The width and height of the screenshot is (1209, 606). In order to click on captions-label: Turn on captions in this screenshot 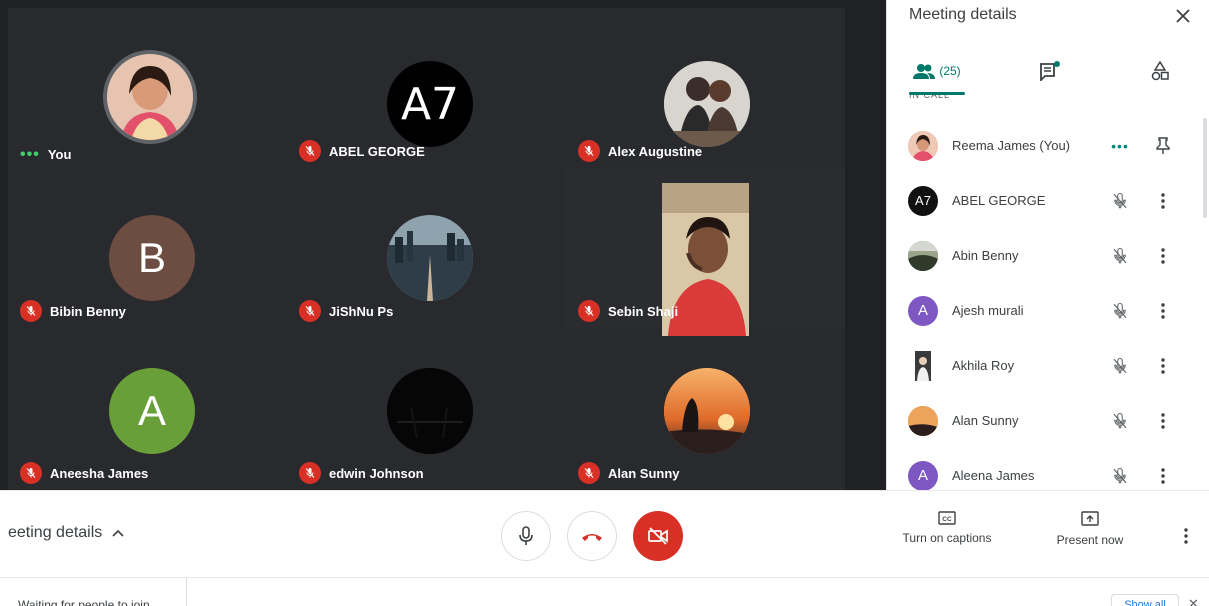, I will do `click(947, 538)`.